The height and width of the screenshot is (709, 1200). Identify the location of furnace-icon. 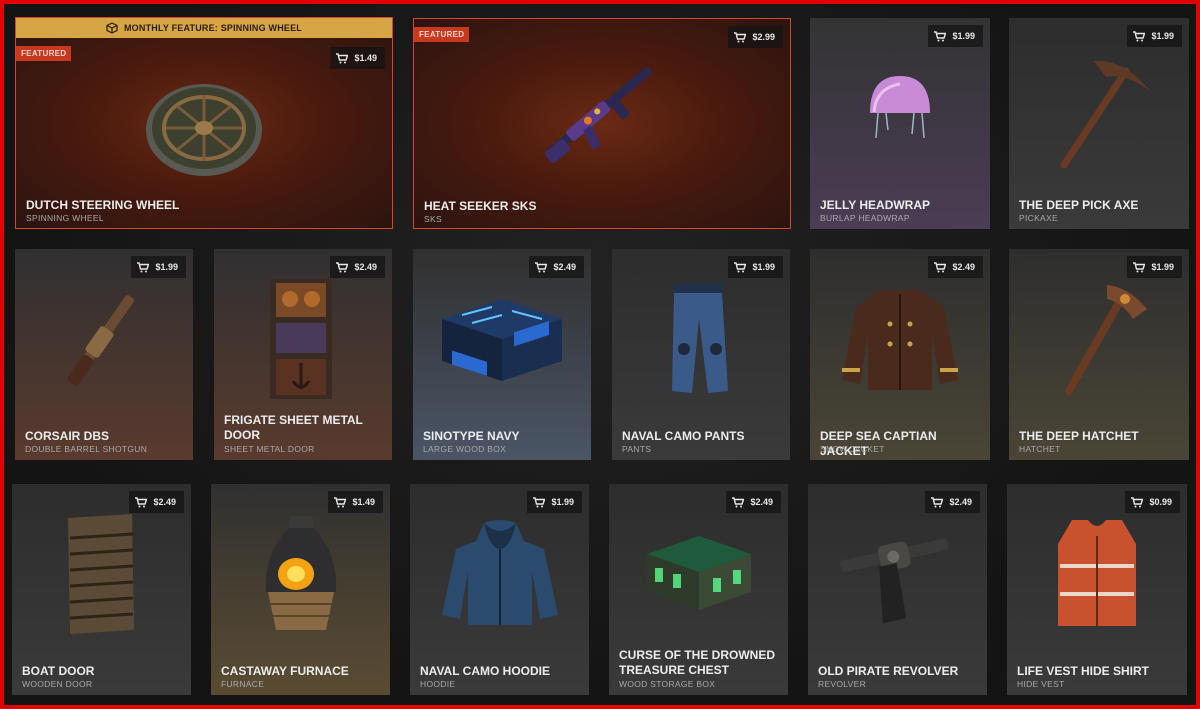
(300, 572).